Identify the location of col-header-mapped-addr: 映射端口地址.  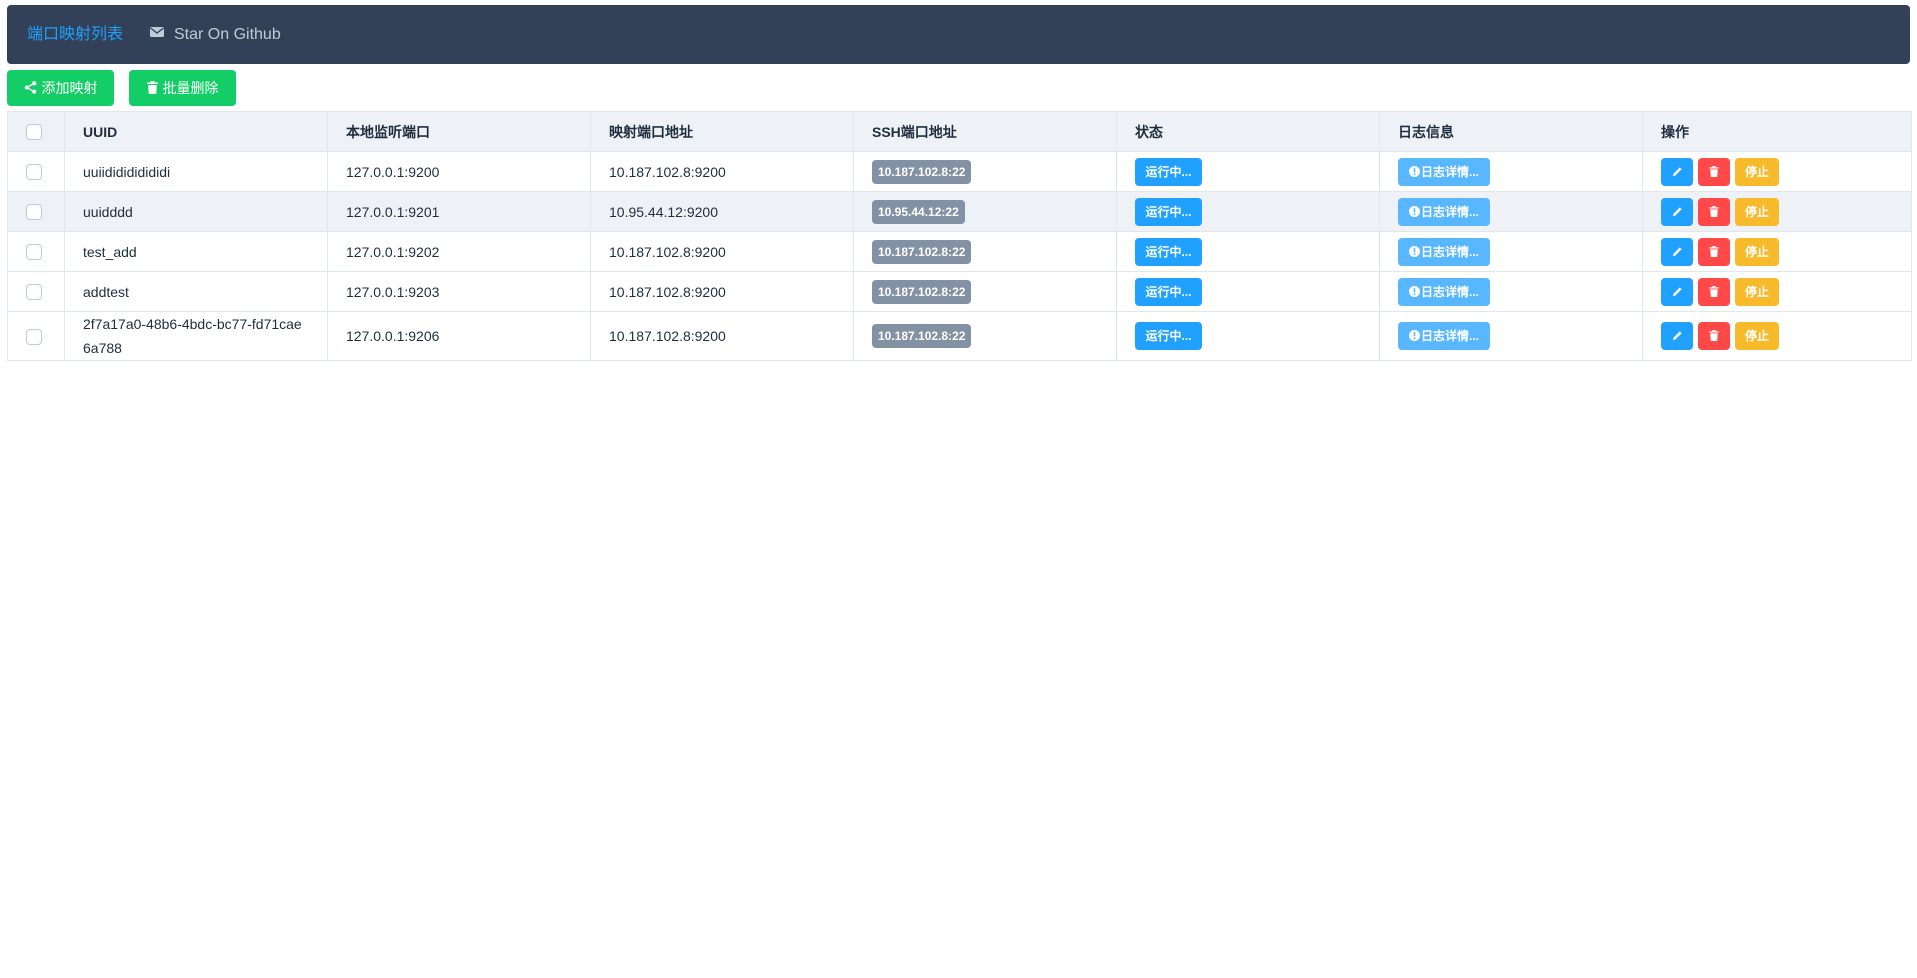
(722, 131).